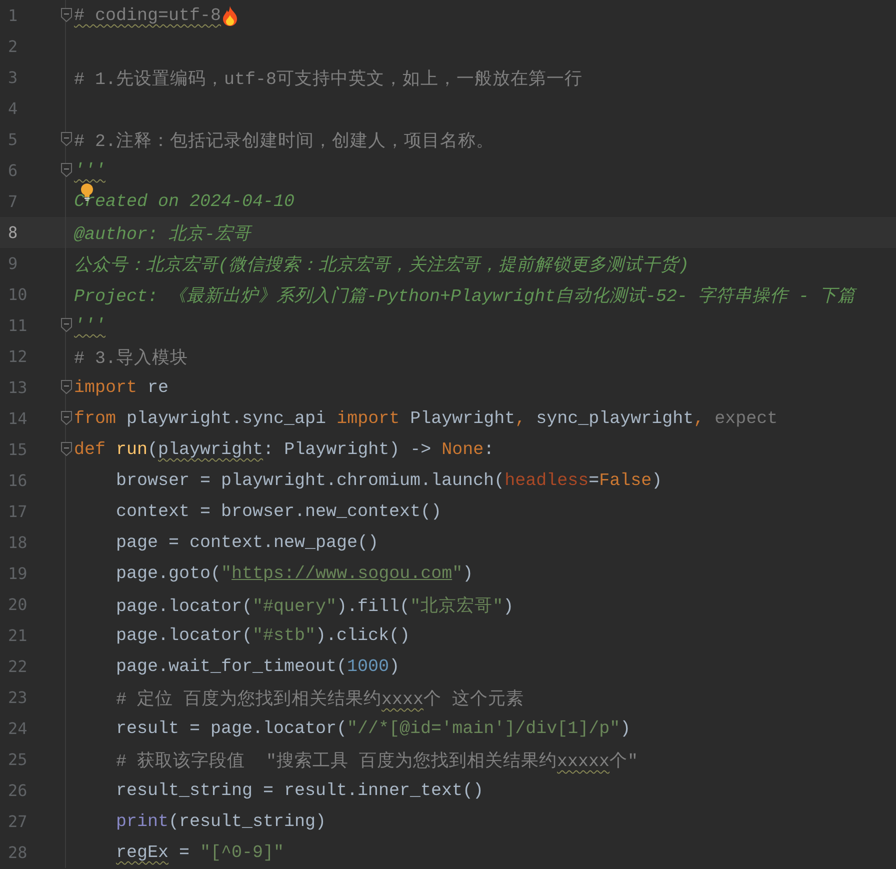  I want to click on code-line: result = page.locator("//*[@id='main']/div[1]/p"), so click(373, 728).